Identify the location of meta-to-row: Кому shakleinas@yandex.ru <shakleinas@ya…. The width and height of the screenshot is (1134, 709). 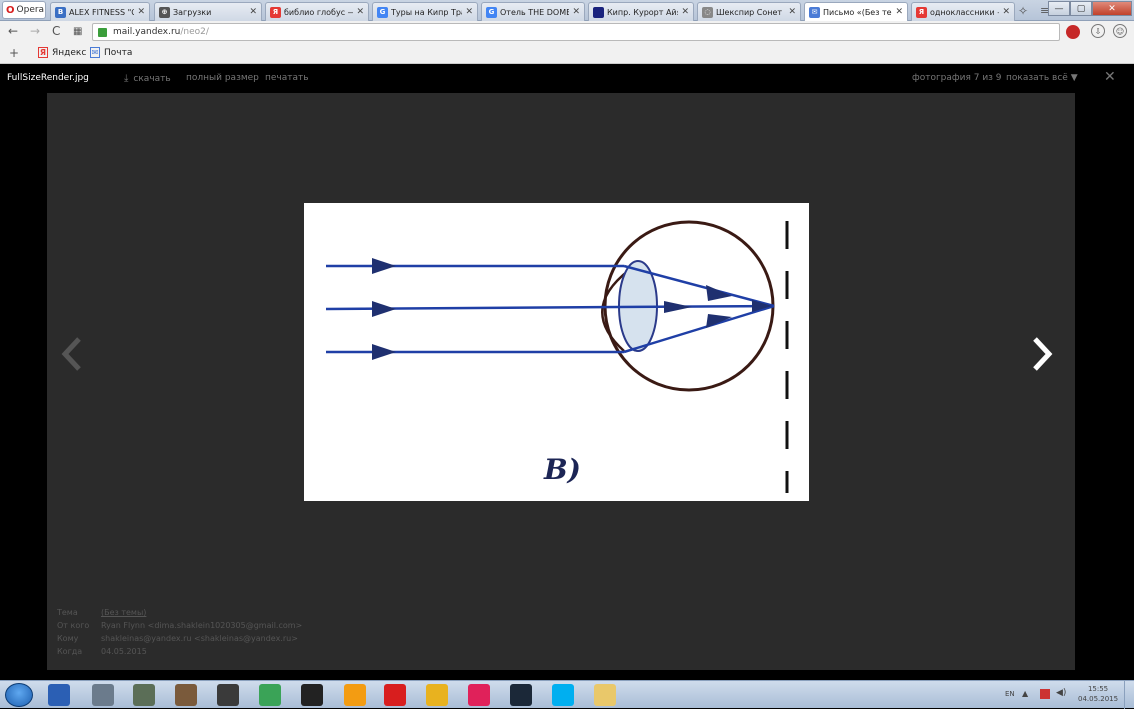
(179, 638).